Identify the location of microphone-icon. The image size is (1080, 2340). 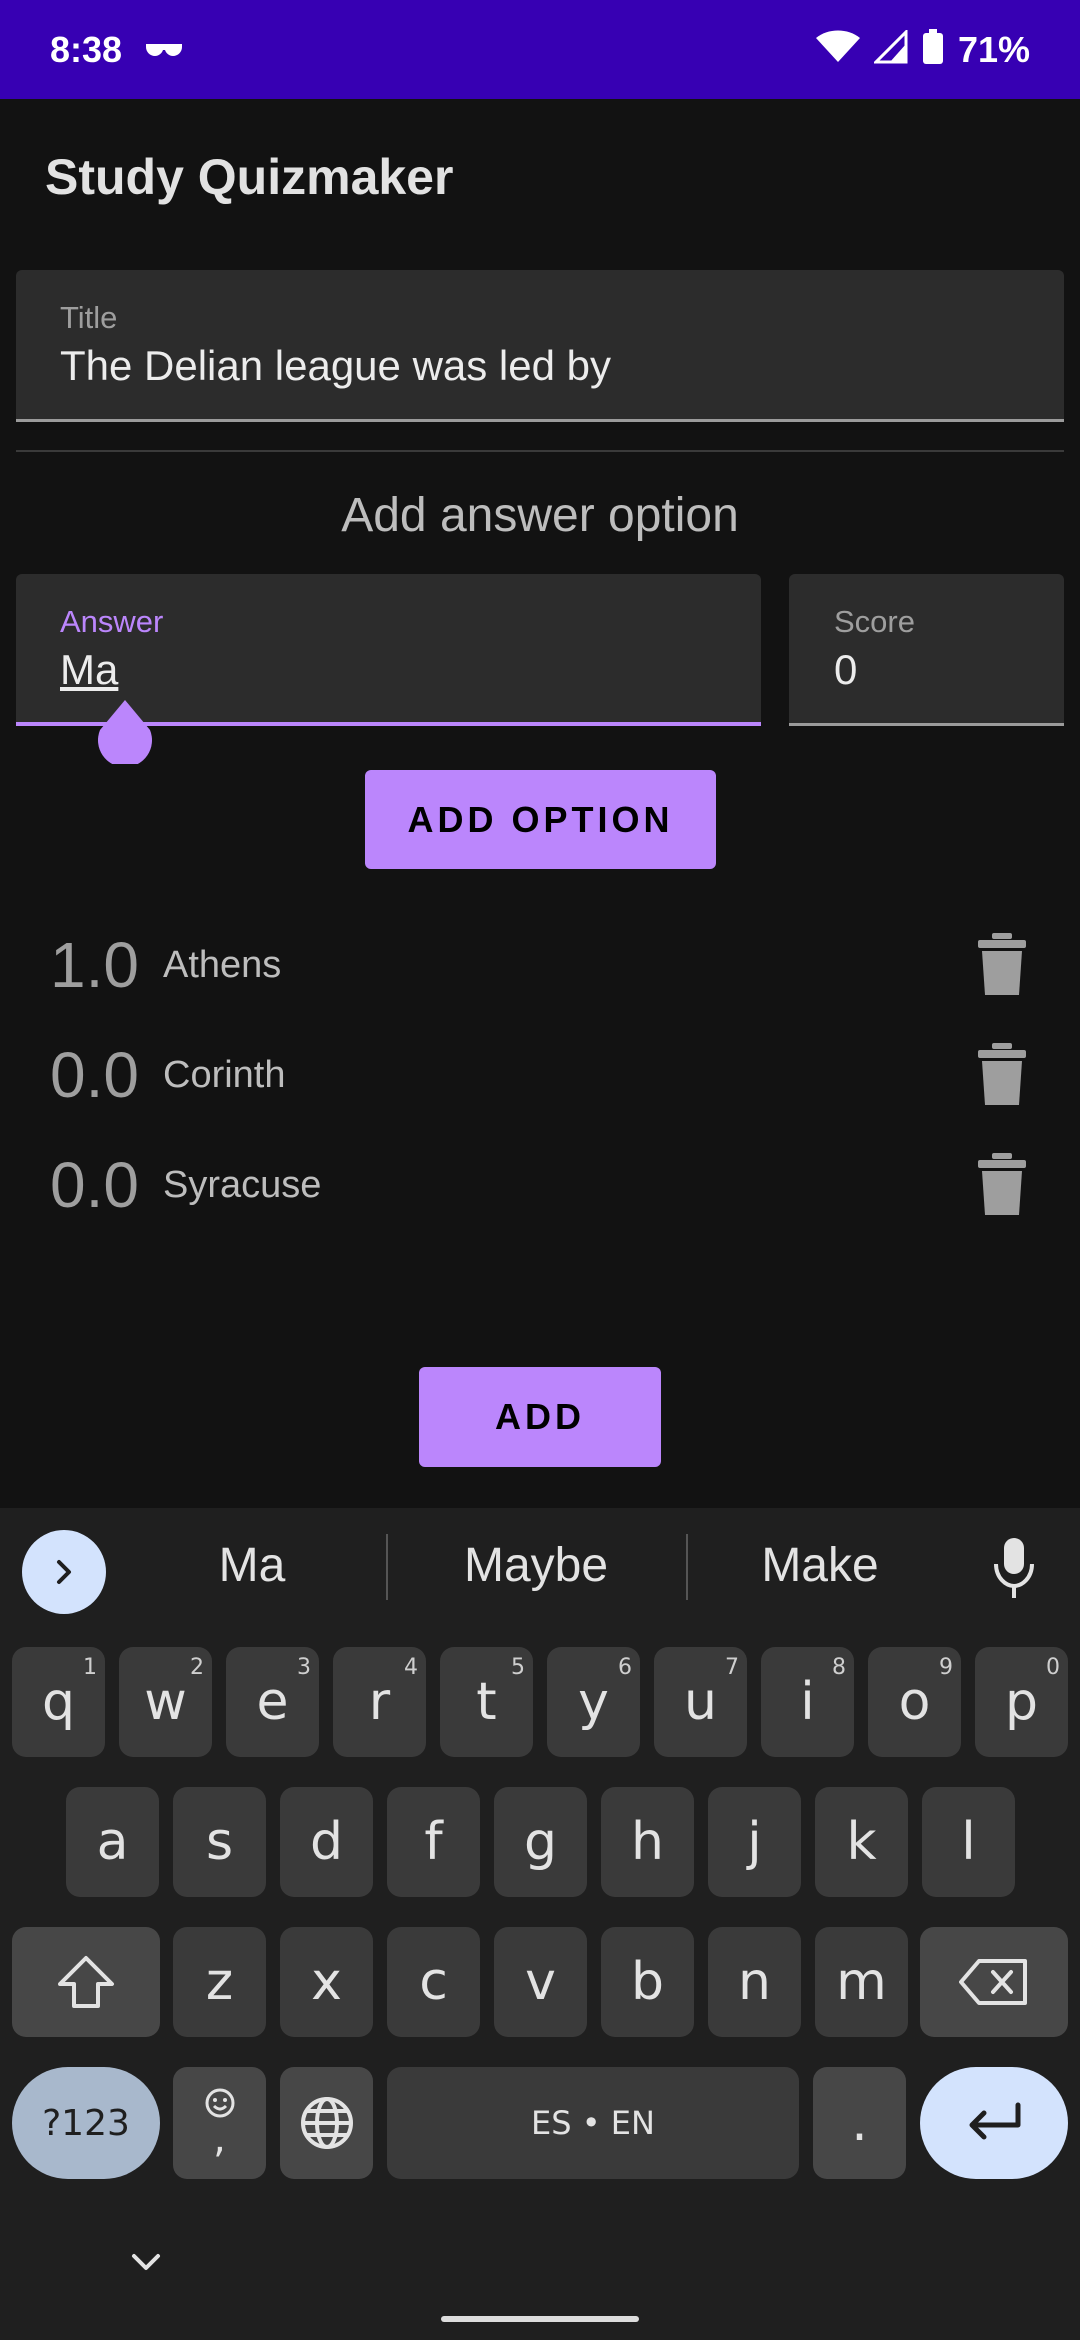
(1014, 1568).